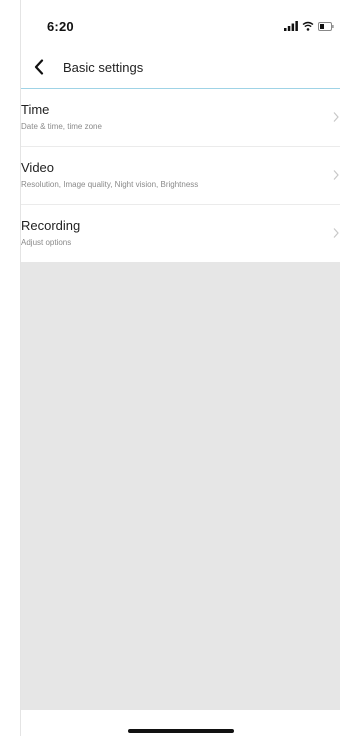 The image size is (340, 736). What do you see at coordinates (180, 233) in the screenshot?
I see `settings-row-recording: Recording Adjust options` at bounding box center [180, 233].